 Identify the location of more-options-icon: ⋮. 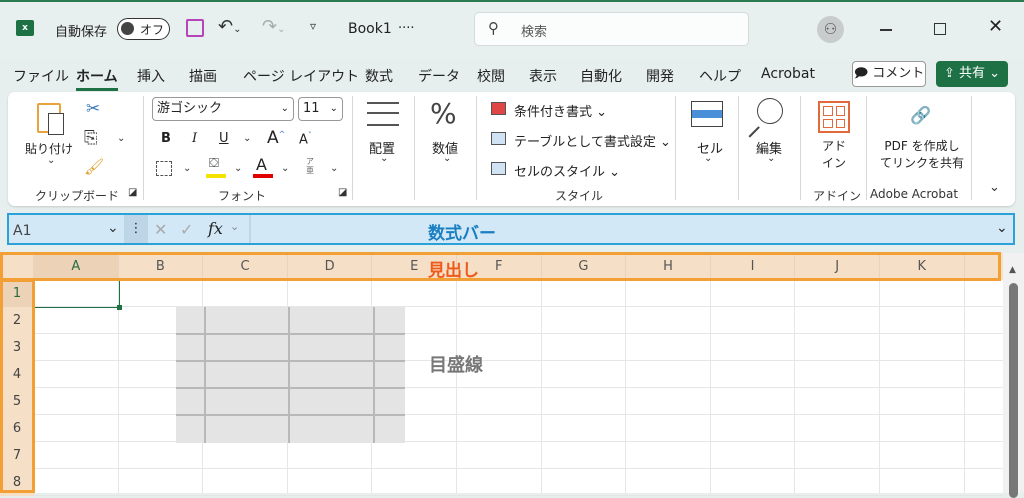
(136, 229).